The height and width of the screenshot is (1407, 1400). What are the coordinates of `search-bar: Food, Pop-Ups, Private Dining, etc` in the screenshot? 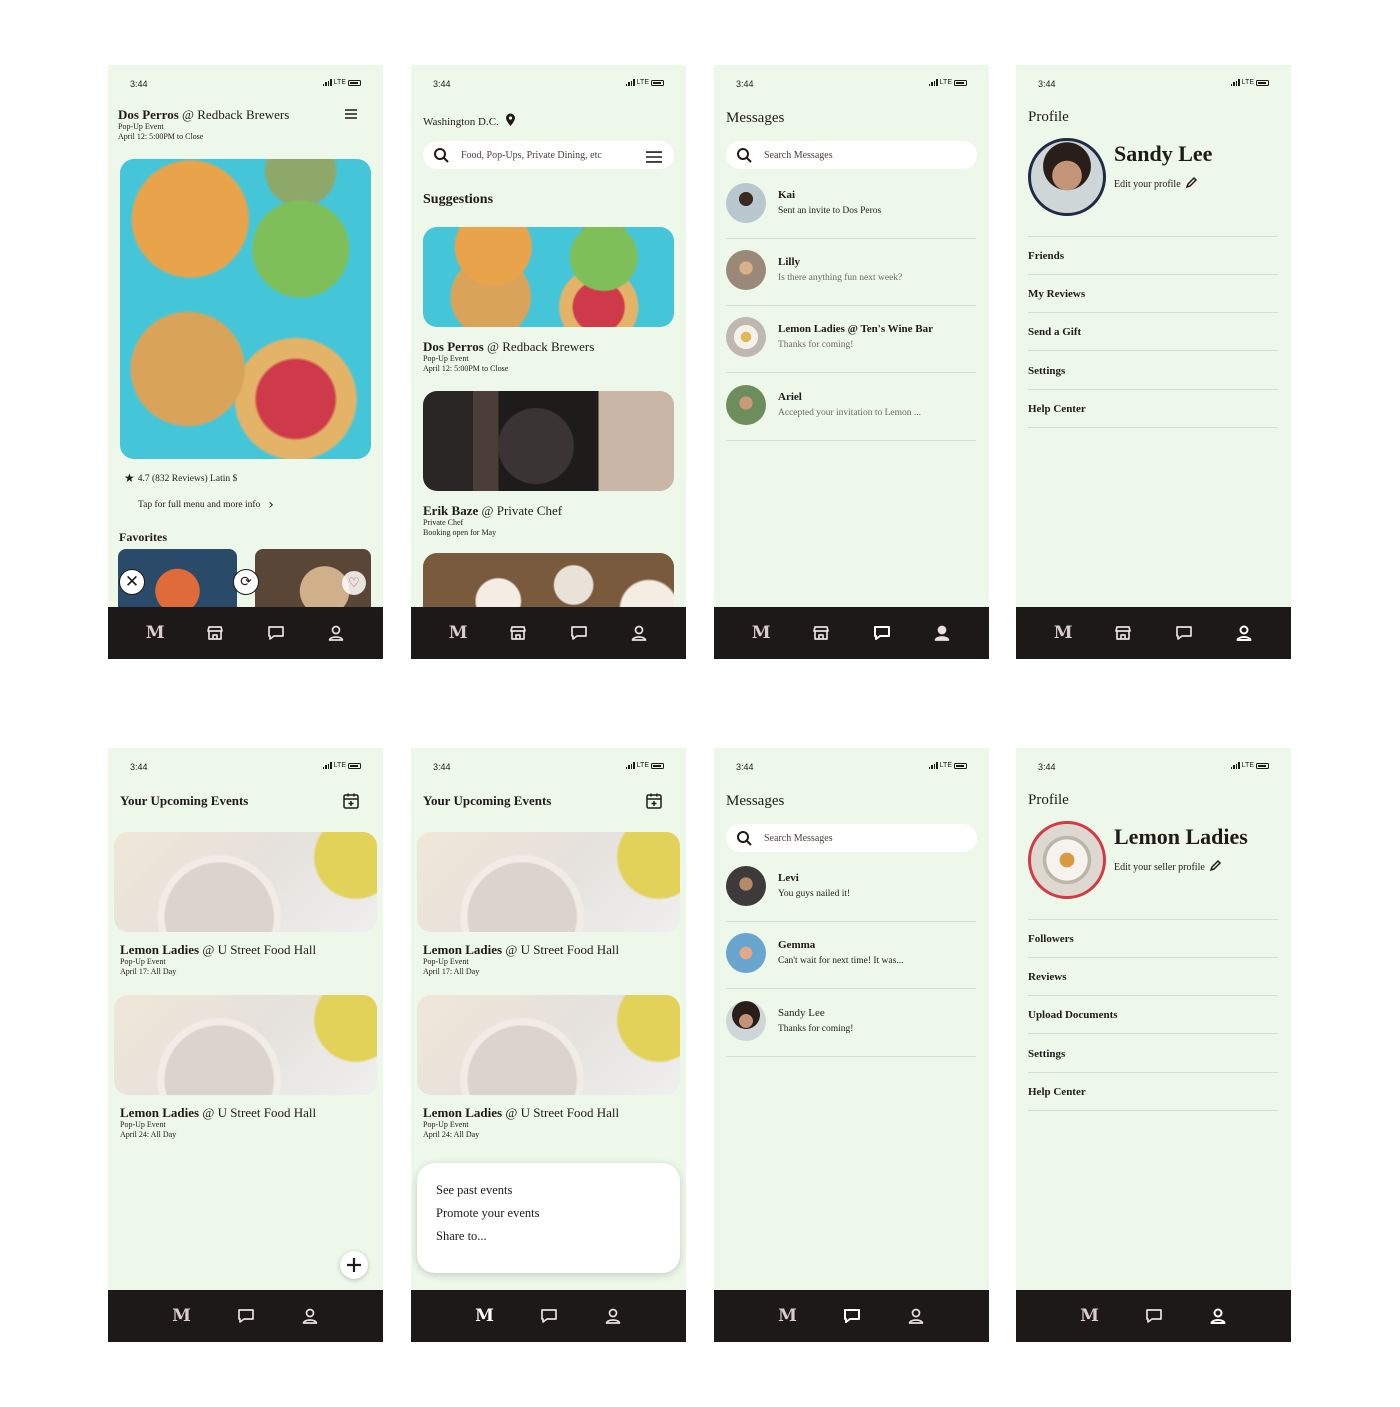 It's located at (548, 155).